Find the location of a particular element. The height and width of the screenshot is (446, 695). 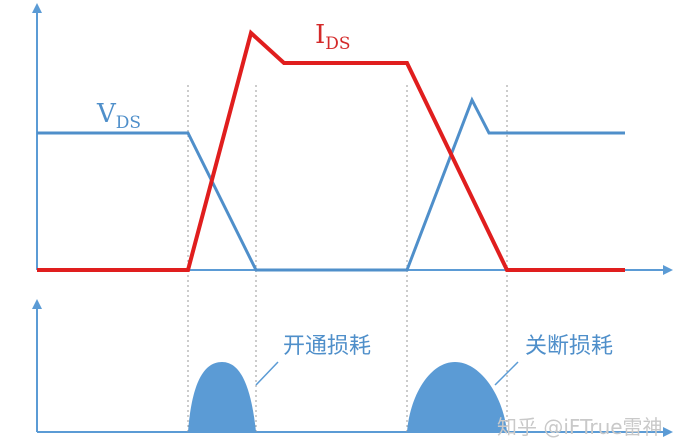

vds-label: VDS is located at coordinates (118, 116).